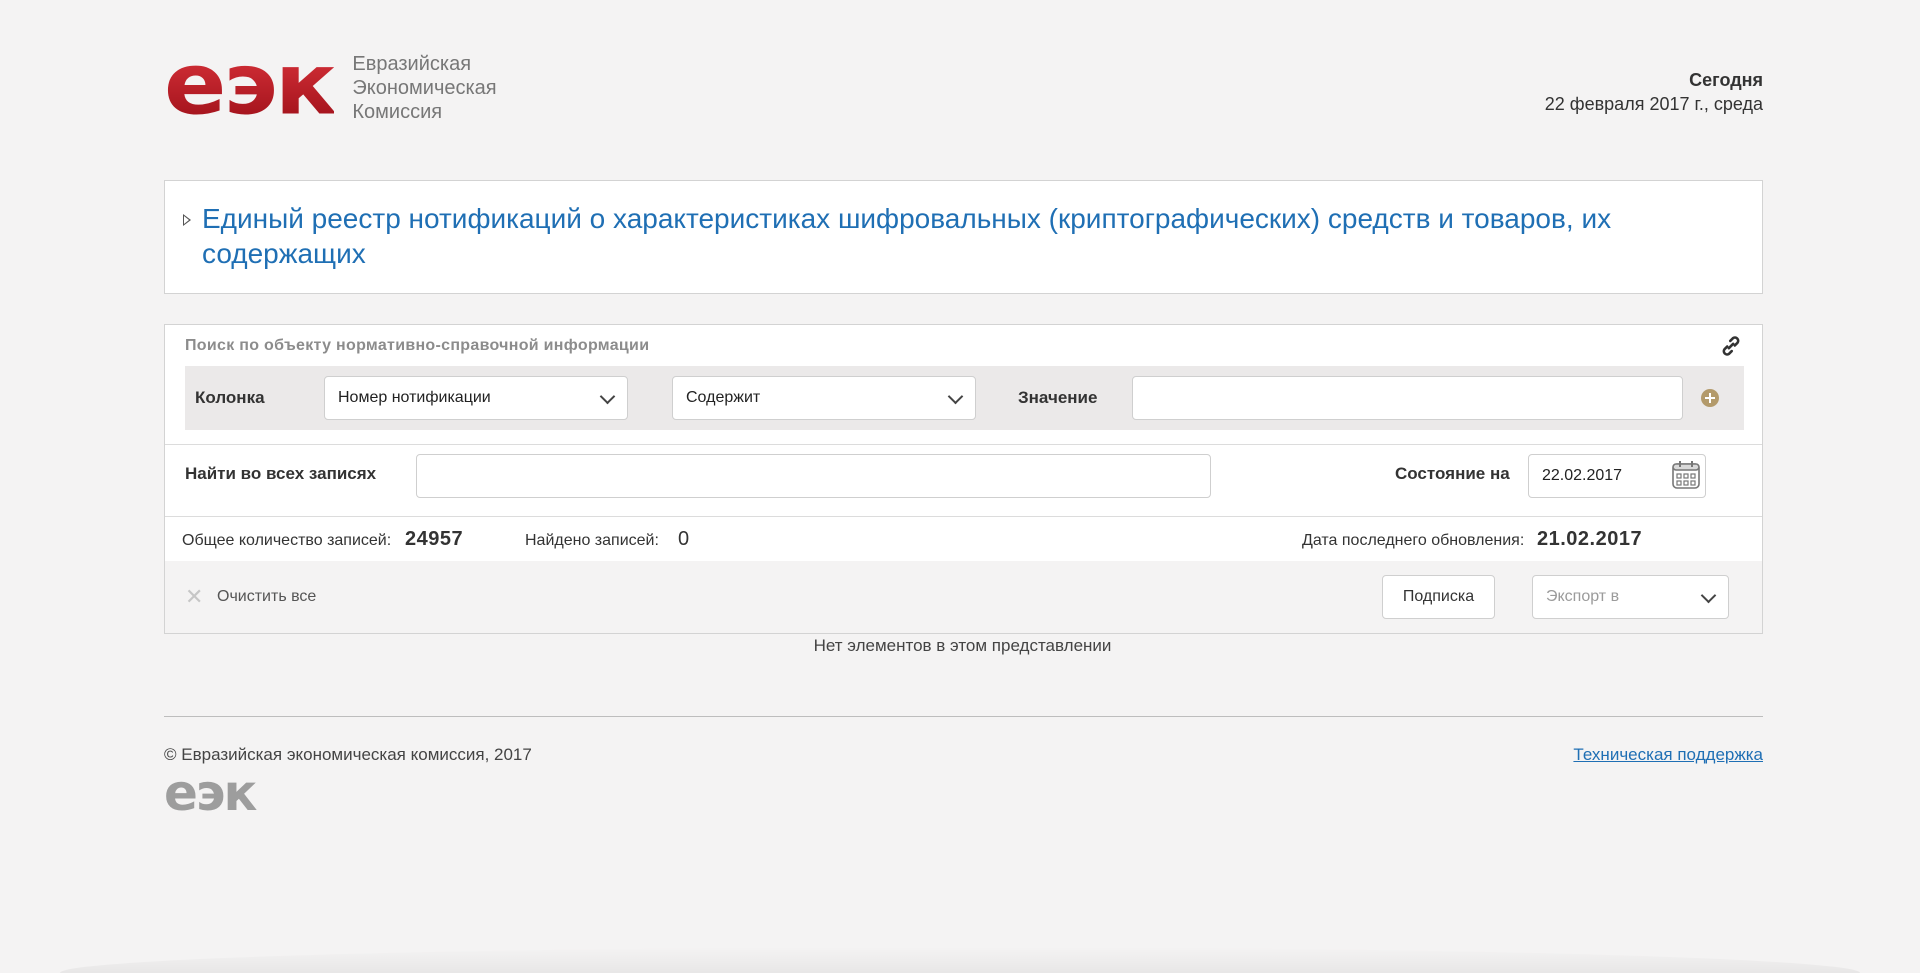 The width and height of the screenshot is (1920, 973). Describe the element at coordinates (1590, 539) in the screenshot. I see `last-update-value: 21.02.2017` at that location.